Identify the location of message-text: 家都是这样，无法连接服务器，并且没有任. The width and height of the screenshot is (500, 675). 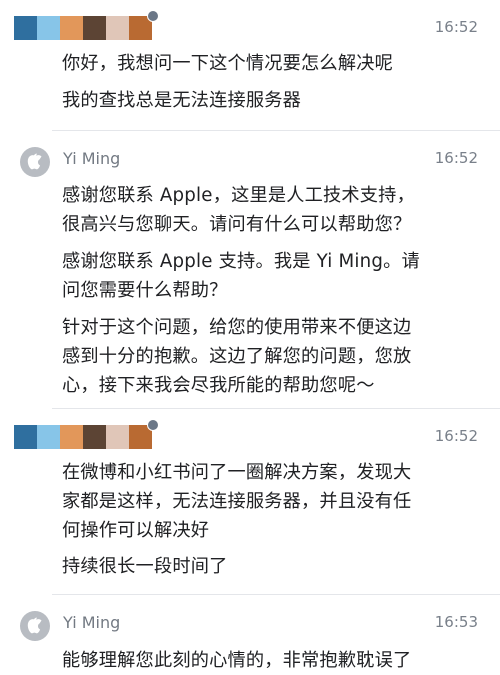
(237, 501).